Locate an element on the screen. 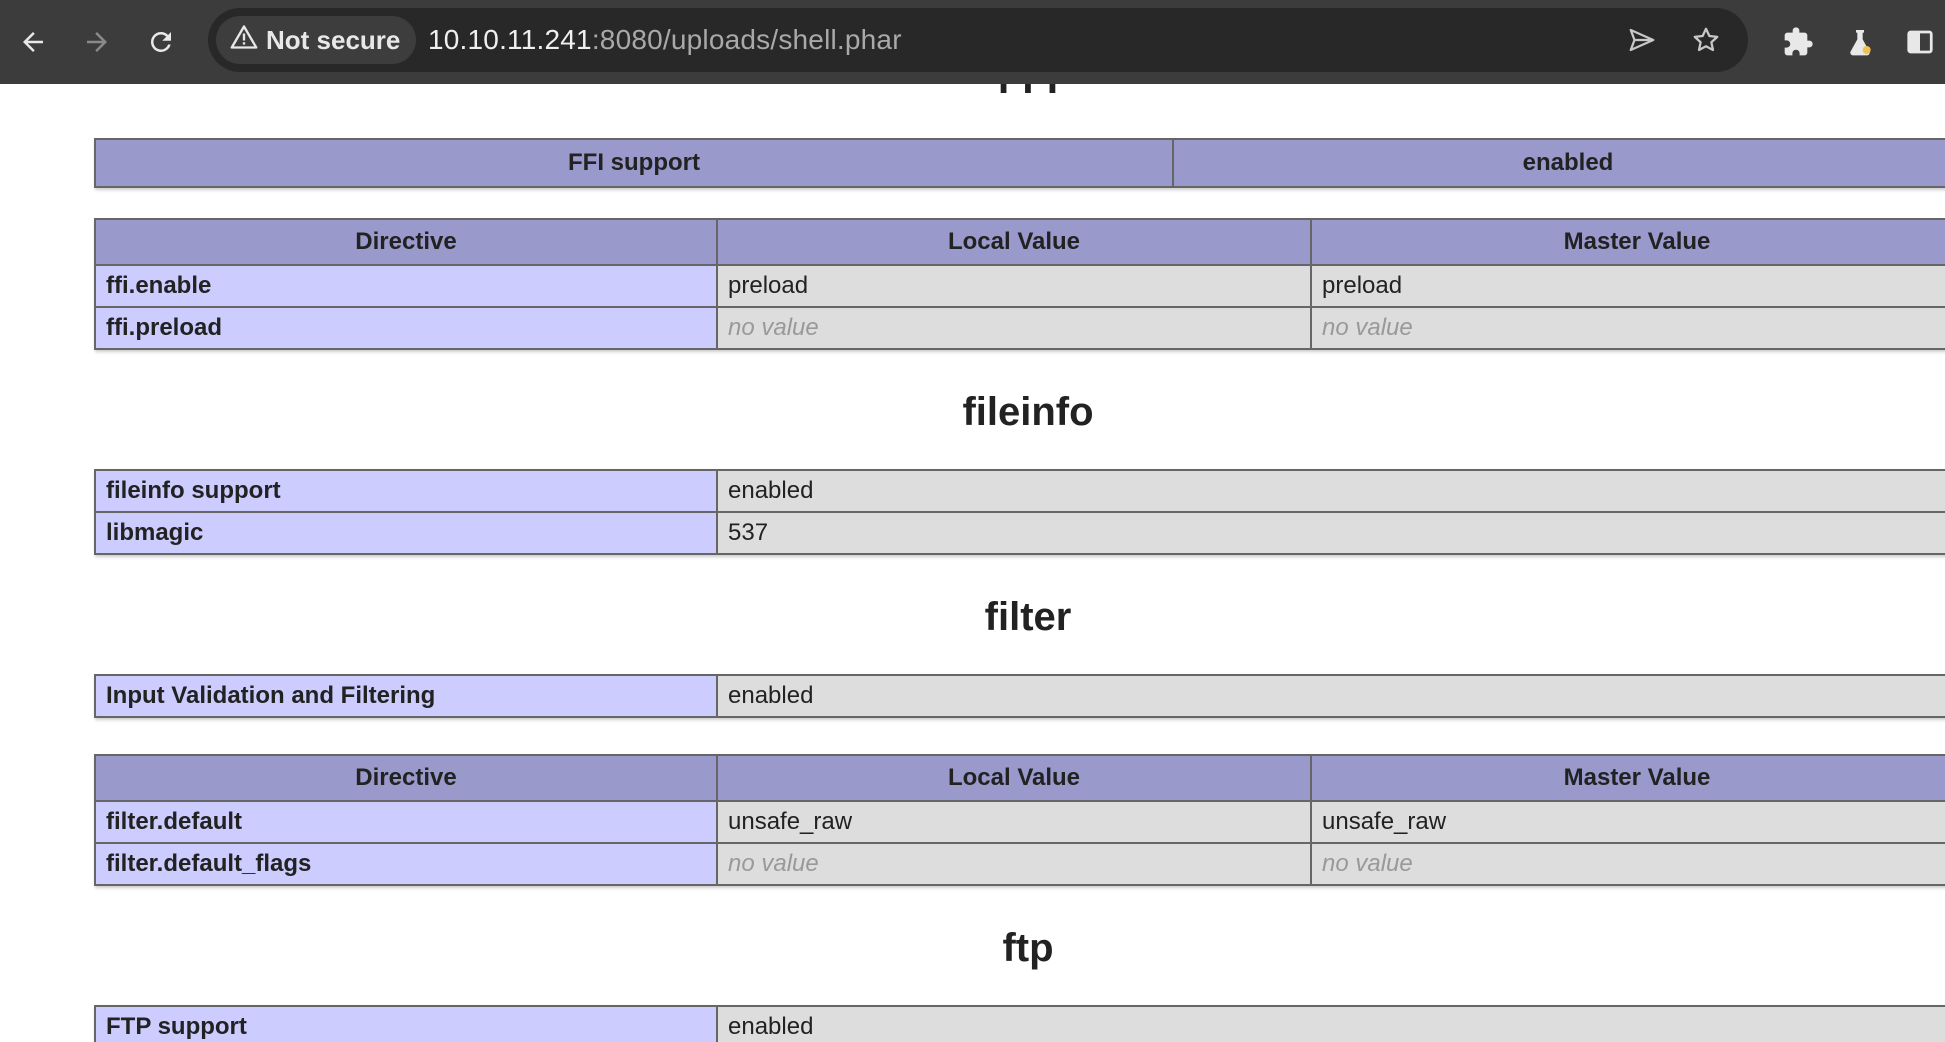  table-row: FFI support enabled is located at coordinates (1019, 163).